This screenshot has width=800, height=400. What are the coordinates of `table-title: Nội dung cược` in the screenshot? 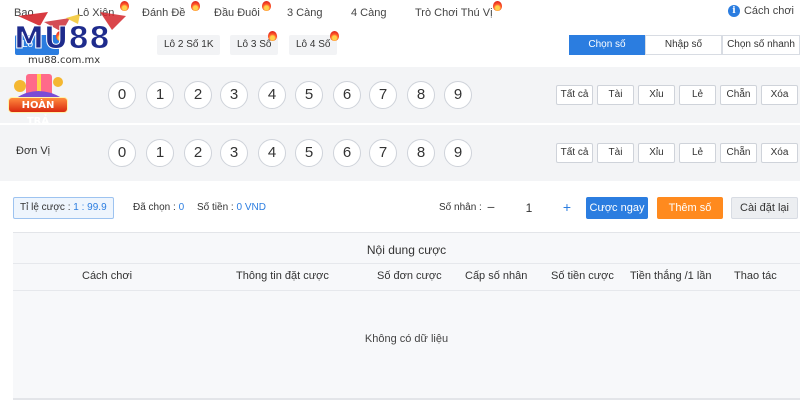 It's located at (406, 250).